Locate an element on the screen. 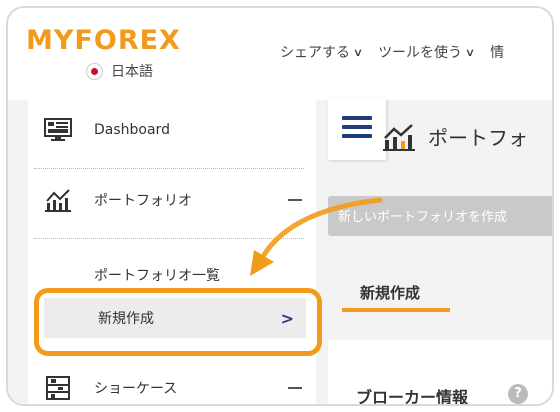  help-icon: ? is located at coordinates (518, 394).